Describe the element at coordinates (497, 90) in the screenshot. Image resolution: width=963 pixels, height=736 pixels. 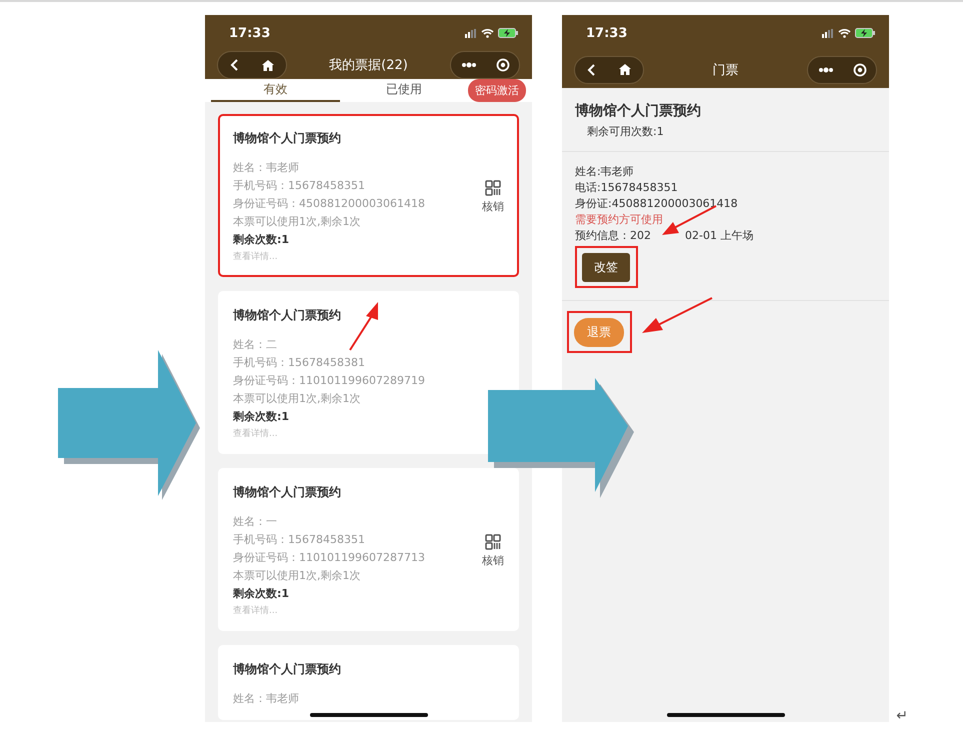
I see `password-activate-button: 密码激活` at that location.